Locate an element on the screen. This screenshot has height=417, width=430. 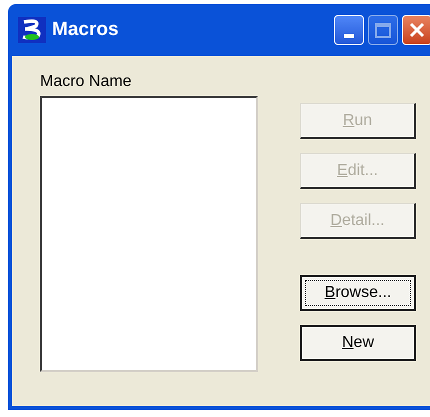
window-title: Macros is located at coordinates (86, 30).